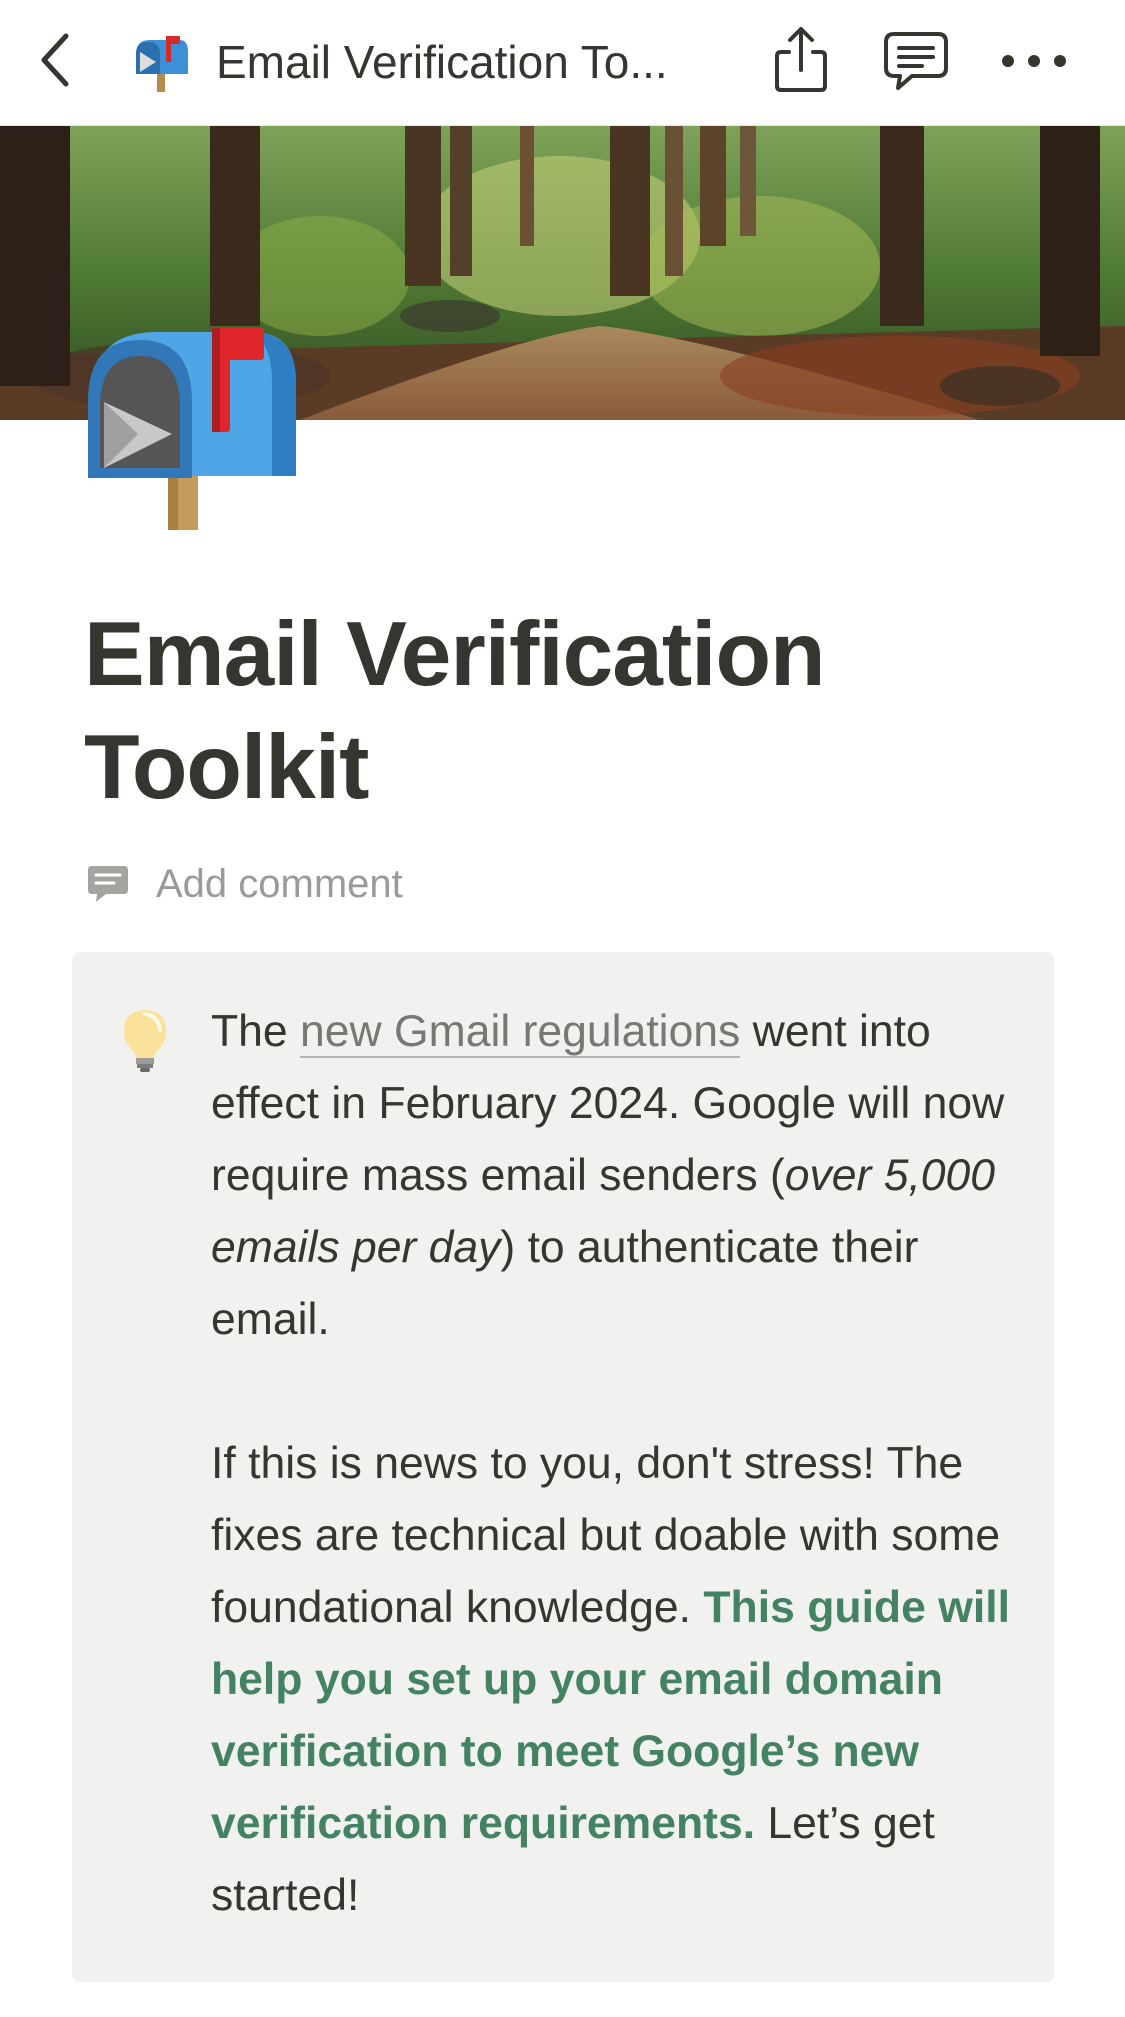 The height and width of the screenshot is (2017, 1125). I want to click on add-comment-button: Add comment, so click(244, 884).